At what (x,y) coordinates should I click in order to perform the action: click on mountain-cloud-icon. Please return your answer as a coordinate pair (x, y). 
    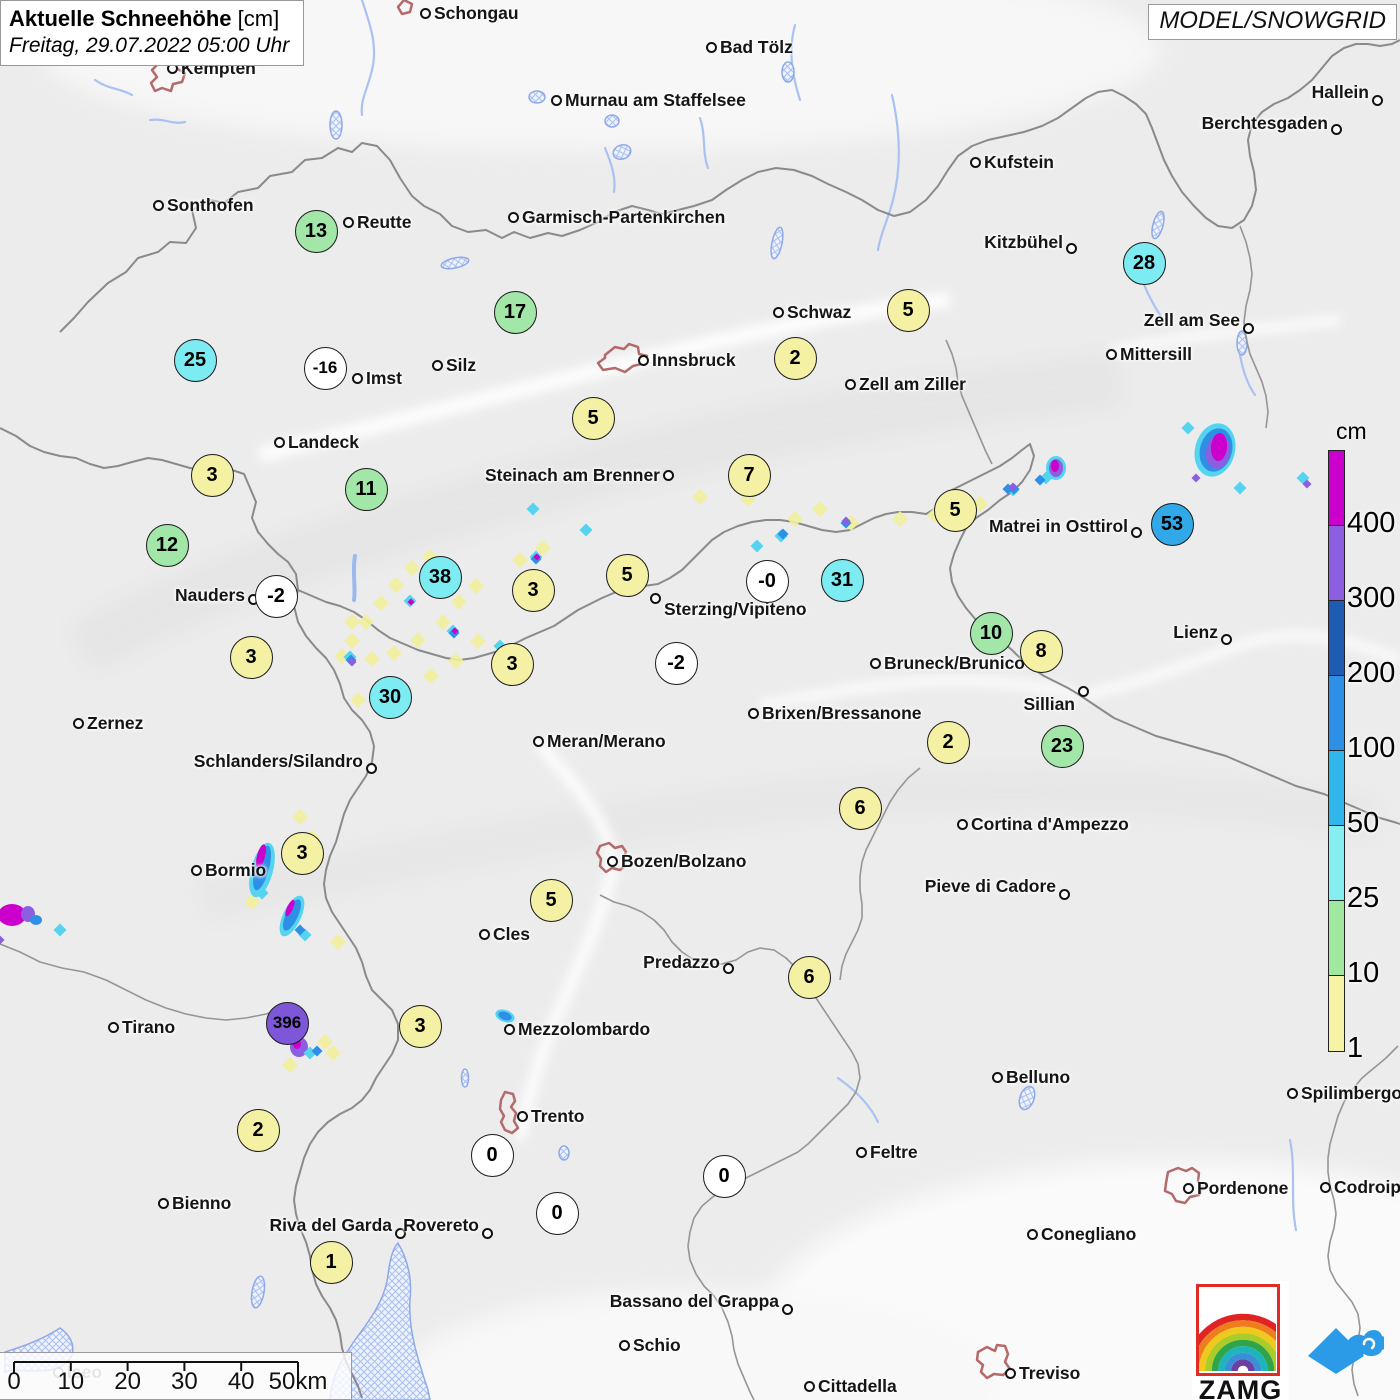
    Looking at the image, I should click on (1346, 1351).